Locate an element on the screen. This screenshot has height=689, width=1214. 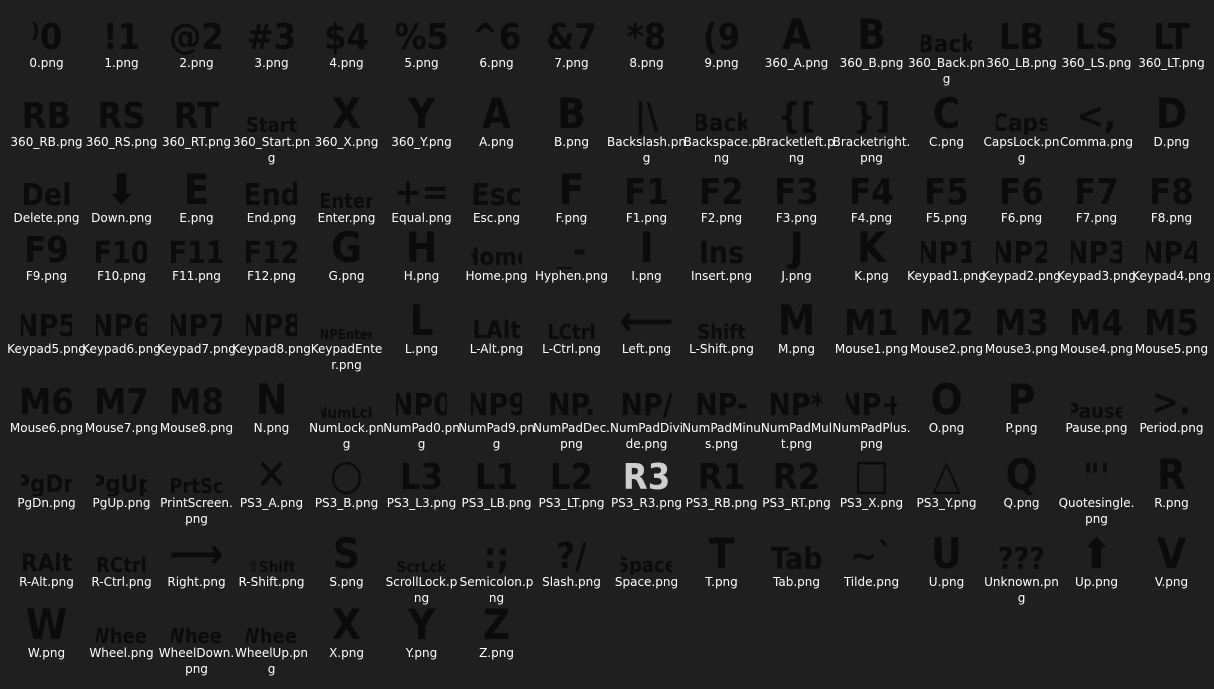
file-thumbnail: F5 is located at coordinates (946, 188).